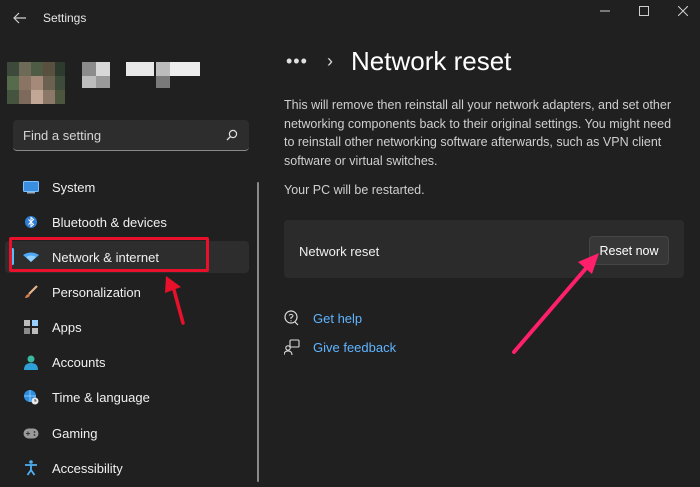 The height and width of the screenshot is (487, 700). I want to click on search-box, so click(131, 135).